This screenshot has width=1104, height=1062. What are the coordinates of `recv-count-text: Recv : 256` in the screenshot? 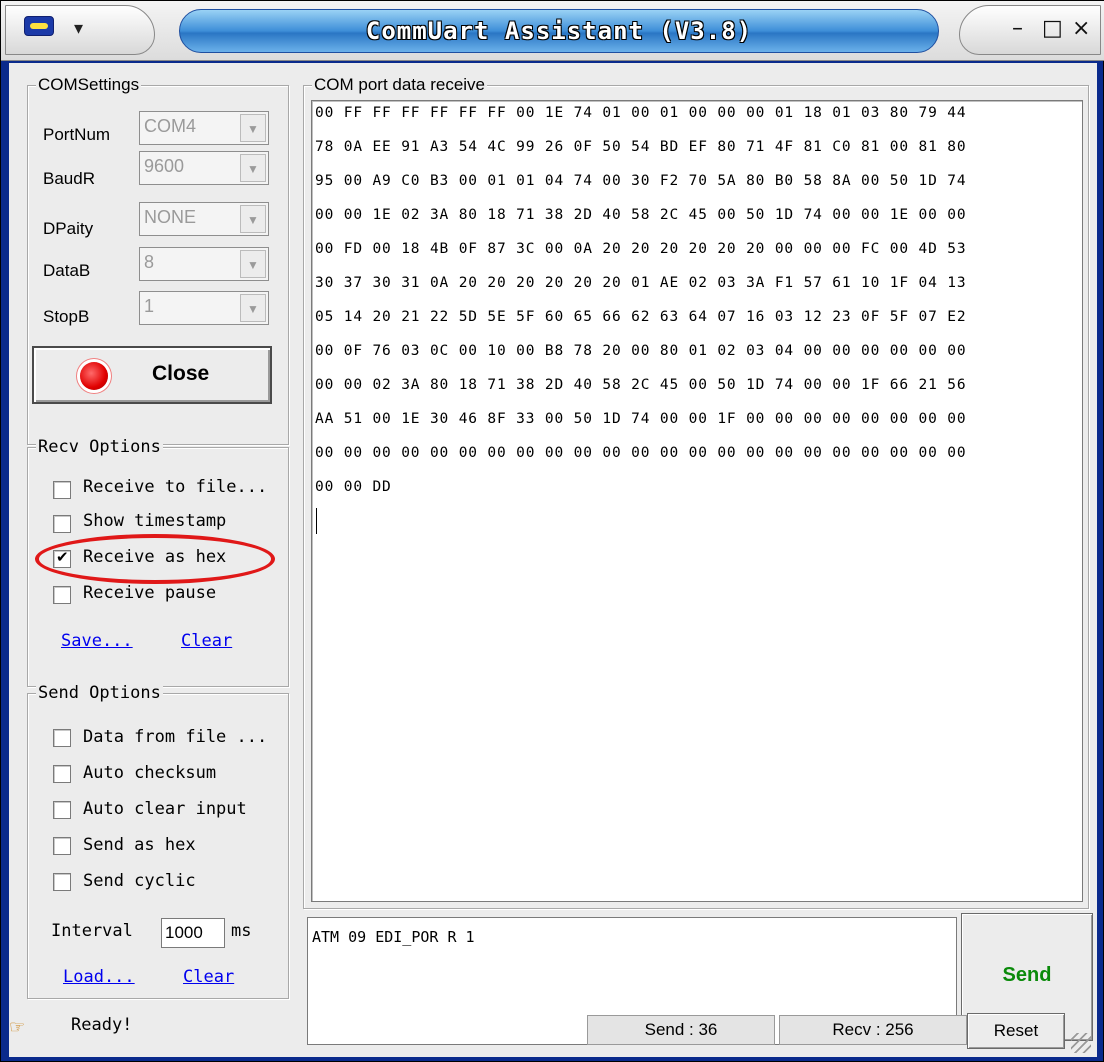 It's located at (873, 1029).